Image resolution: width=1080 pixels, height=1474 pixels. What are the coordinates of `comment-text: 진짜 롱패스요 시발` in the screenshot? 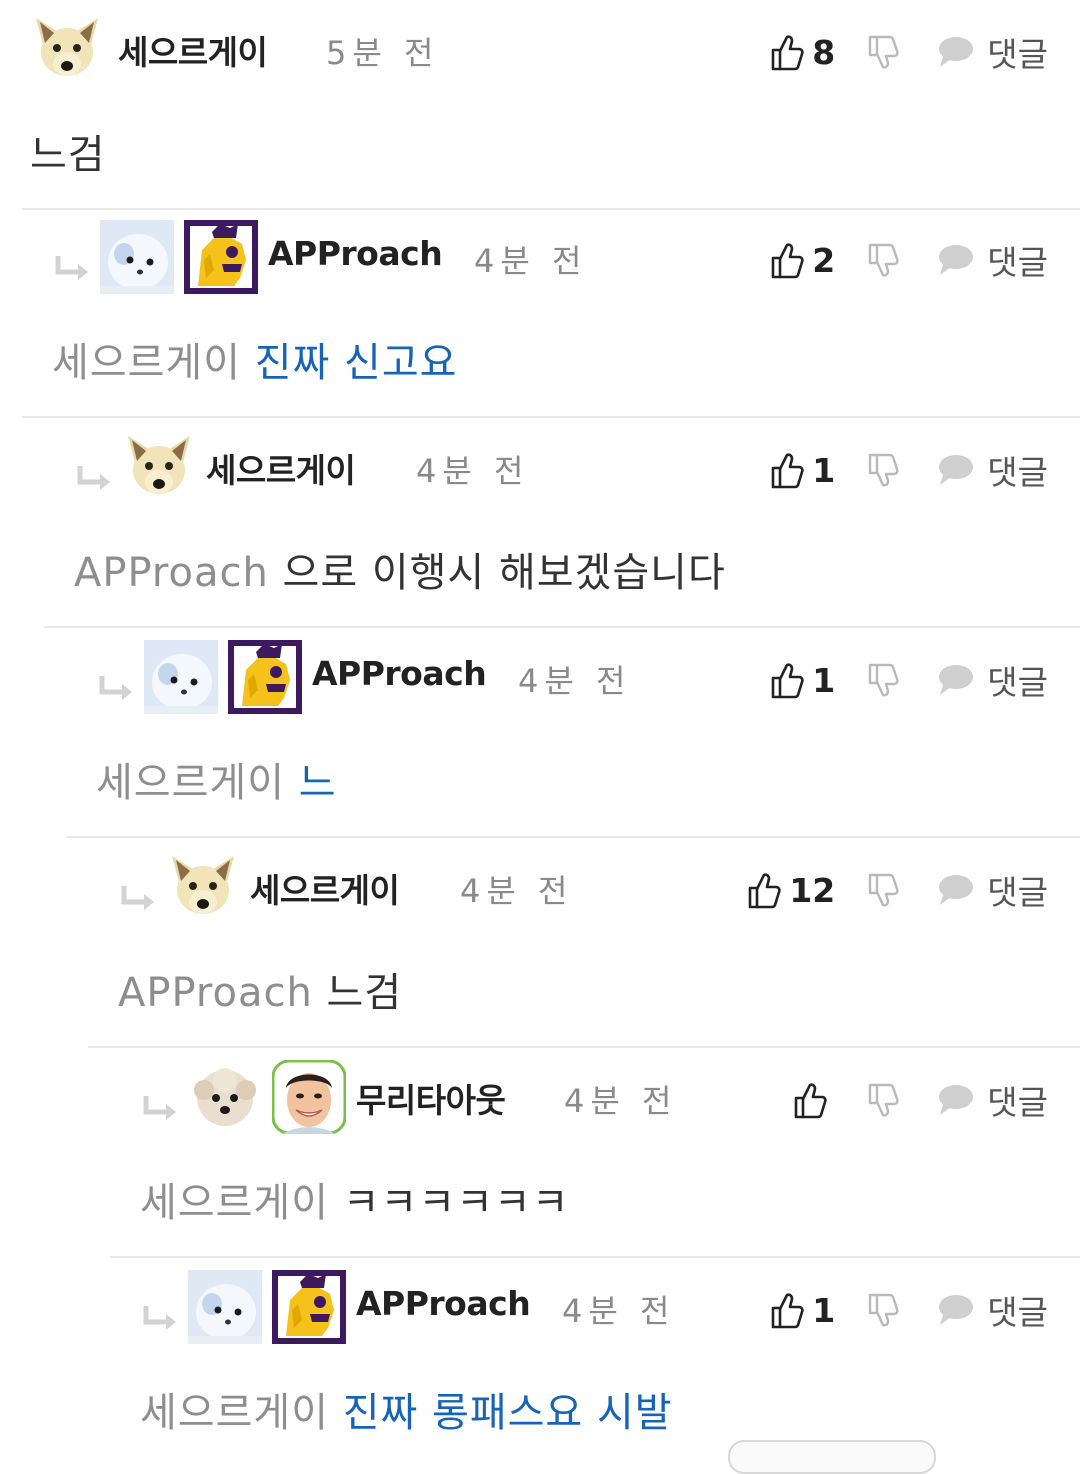 It's located at (507, 1413).